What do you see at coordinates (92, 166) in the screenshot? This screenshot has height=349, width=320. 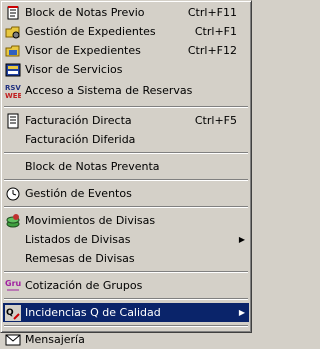 I see `menu-item-label: Block de Notas Preventa` at bounding box center [92, 166].